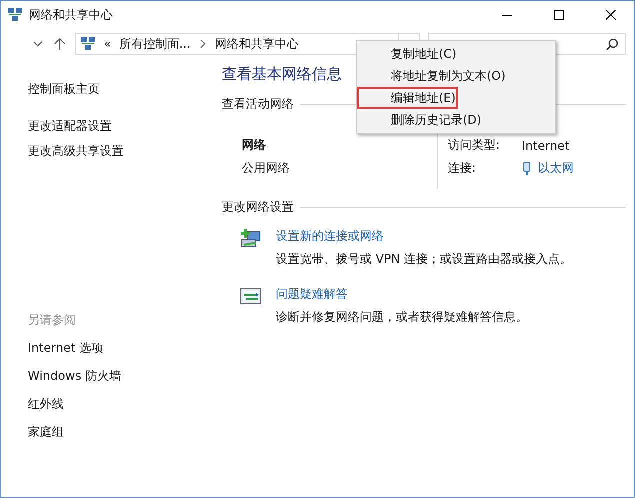 This screenshot has width=635, height=498. What do you see at coordinates (546, 145) in the screenshot?
I see `access-type-value: Internet` at bounding box center [546, 145].